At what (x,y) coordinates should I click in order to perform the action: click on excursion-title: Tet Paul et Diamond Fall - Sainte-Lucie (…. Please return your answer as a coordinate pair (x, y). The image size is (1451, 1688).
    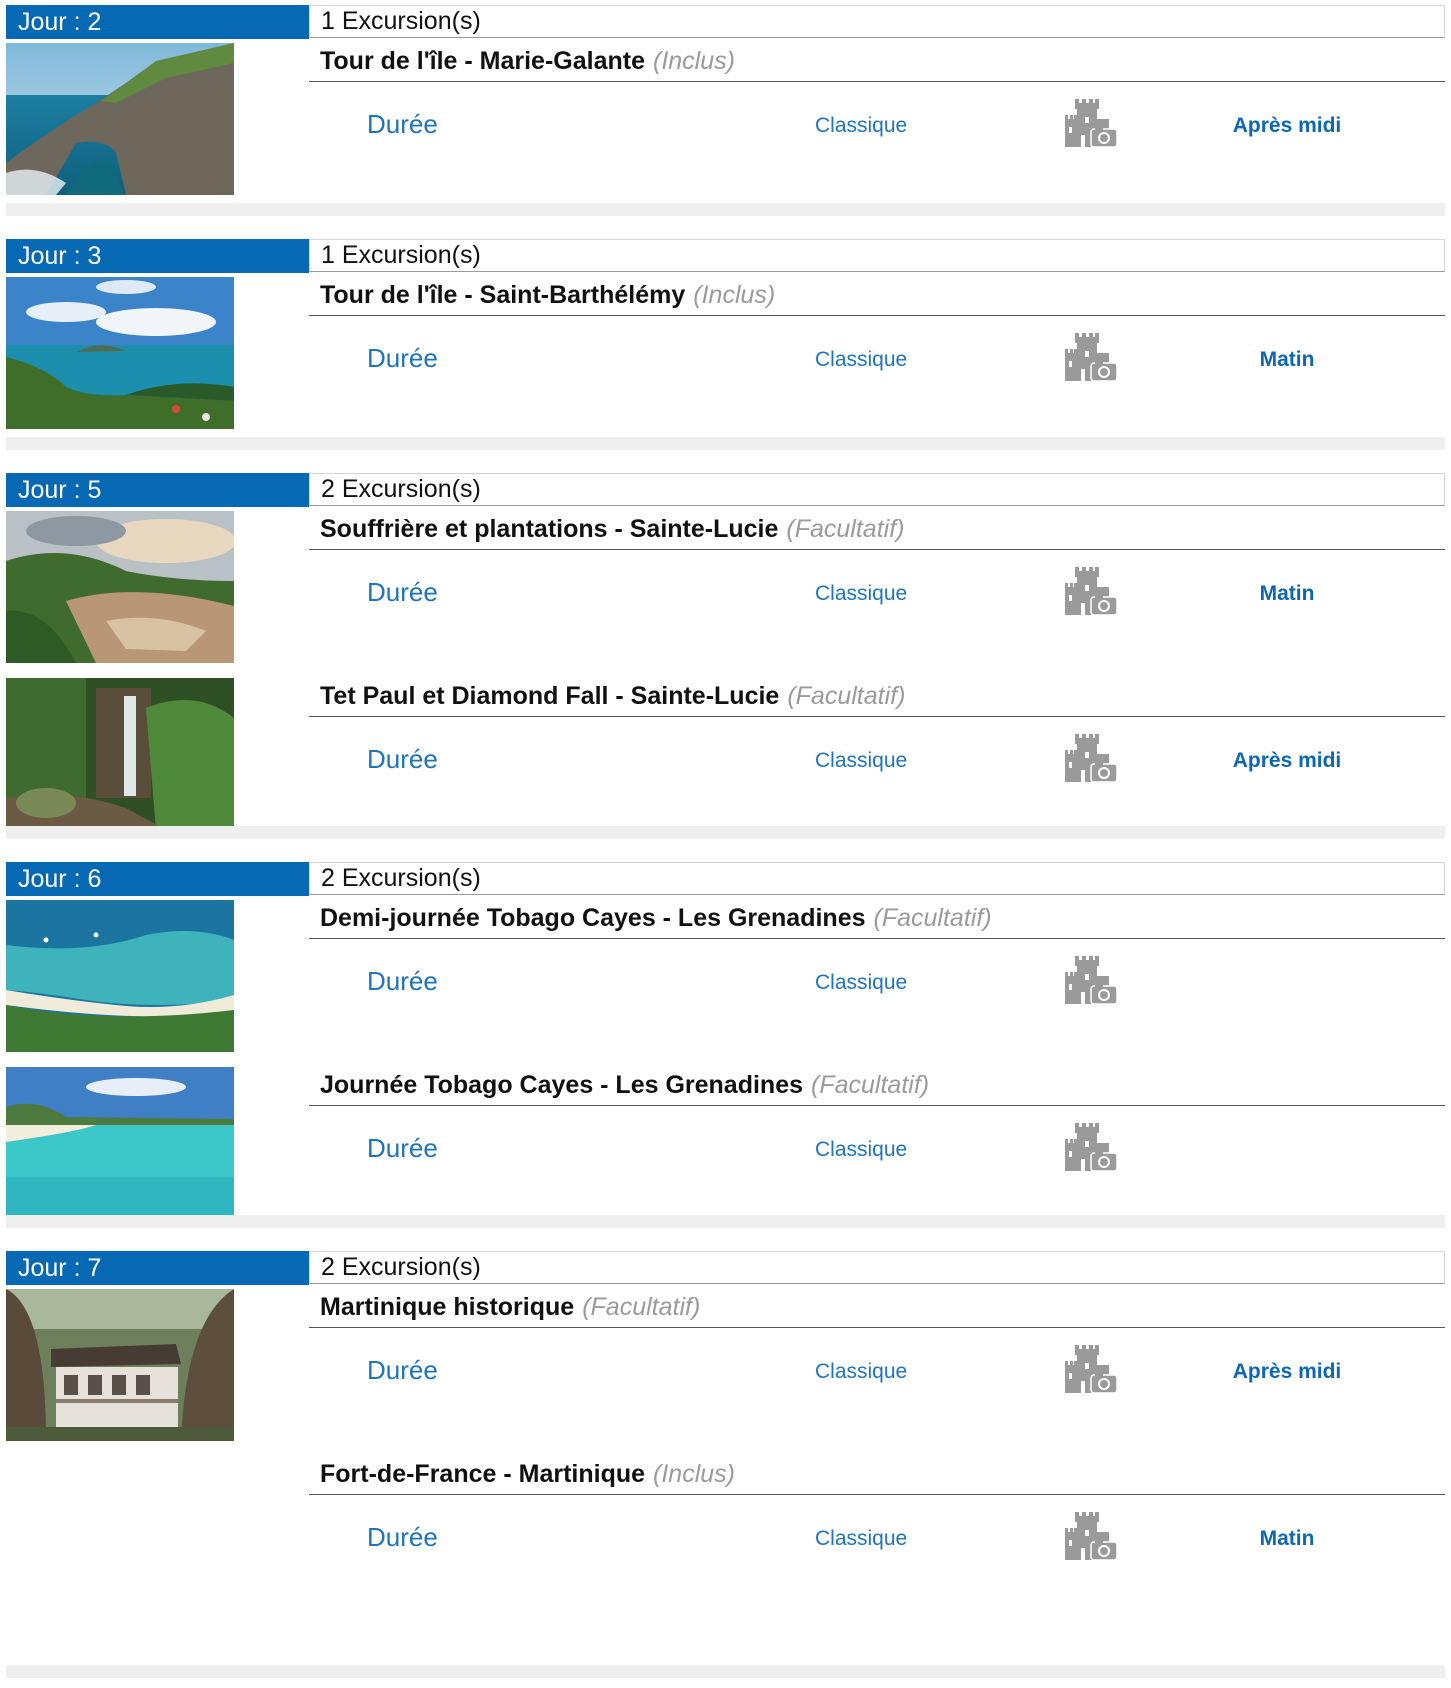
    Looking at the image, I should click on (877, 697).